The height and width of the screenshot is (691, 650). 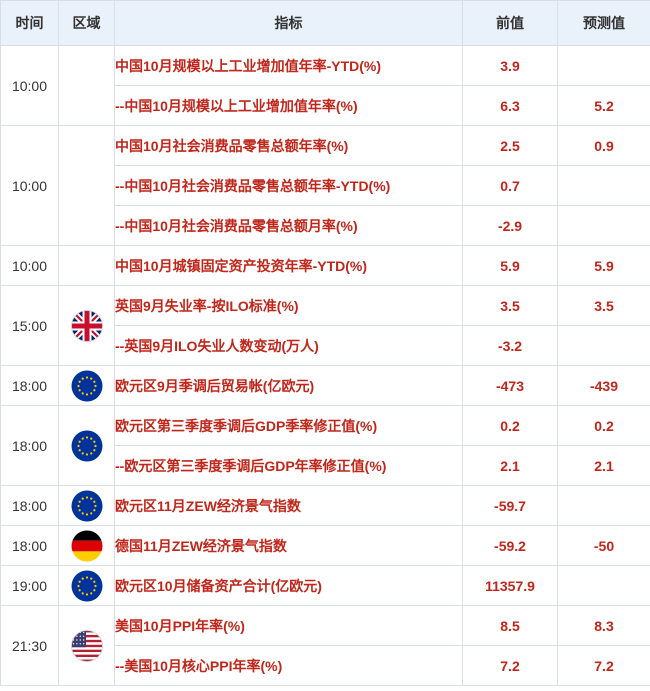 I want to click on indicator-name: --欧元区第三季度季调后GDP年率修正值(%), so click(x=288, y=465).